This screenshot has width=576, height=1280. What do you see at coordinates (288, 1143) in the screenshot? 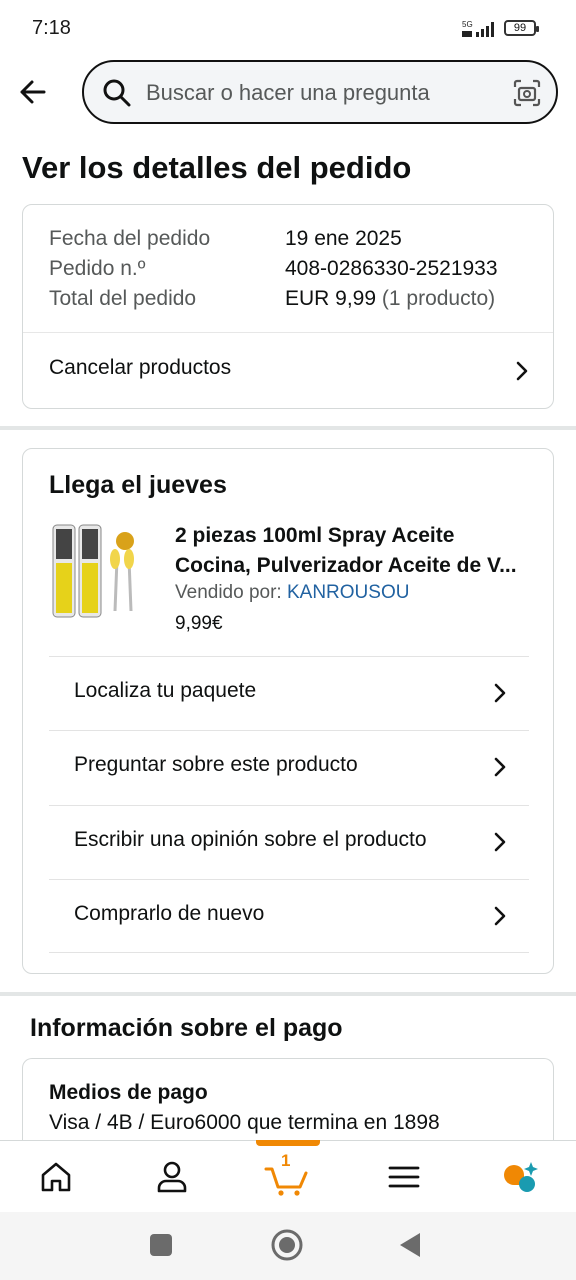
I see `active-tab-indicator` at bounding box center [288, 1143].